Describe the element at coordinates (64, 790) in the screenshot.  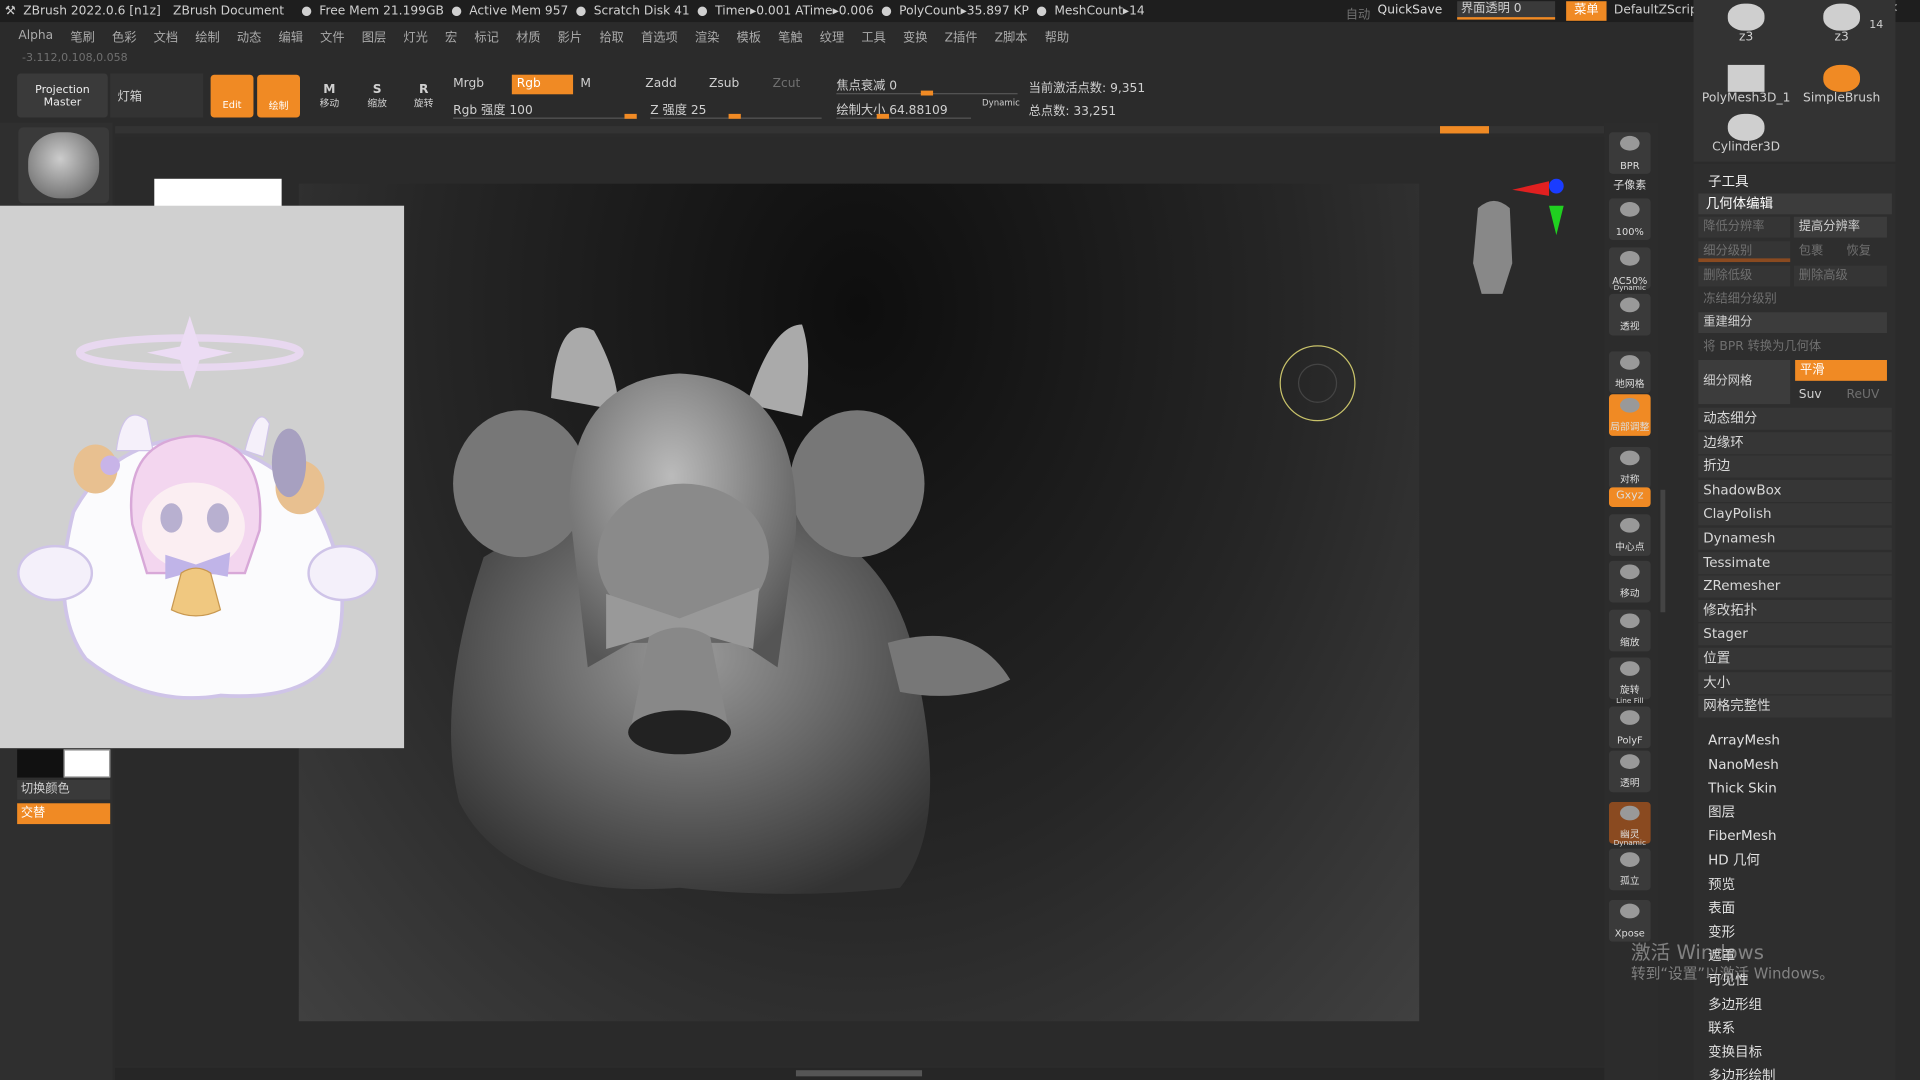
I see `switch-color-button: 切换颜色` at that location.